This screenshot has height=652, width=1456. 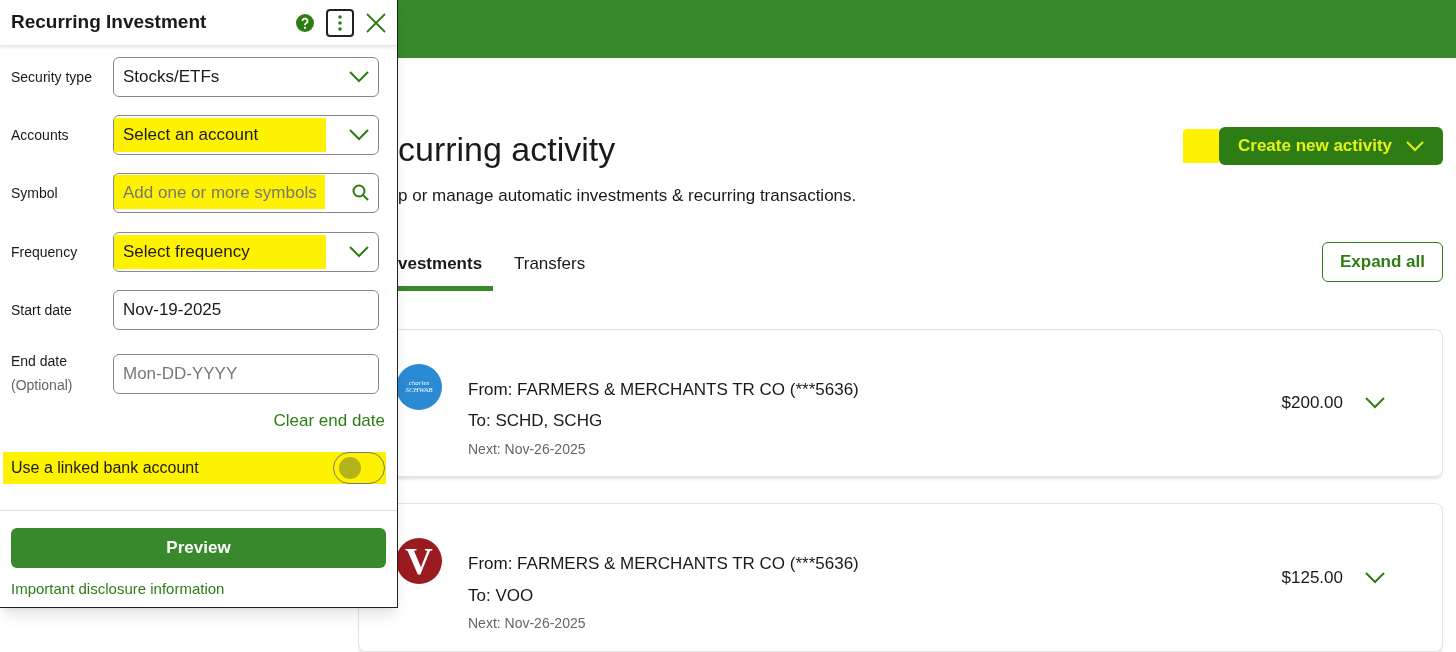 I want to click on optional-note: (Optional), so click(x=42, y=385).